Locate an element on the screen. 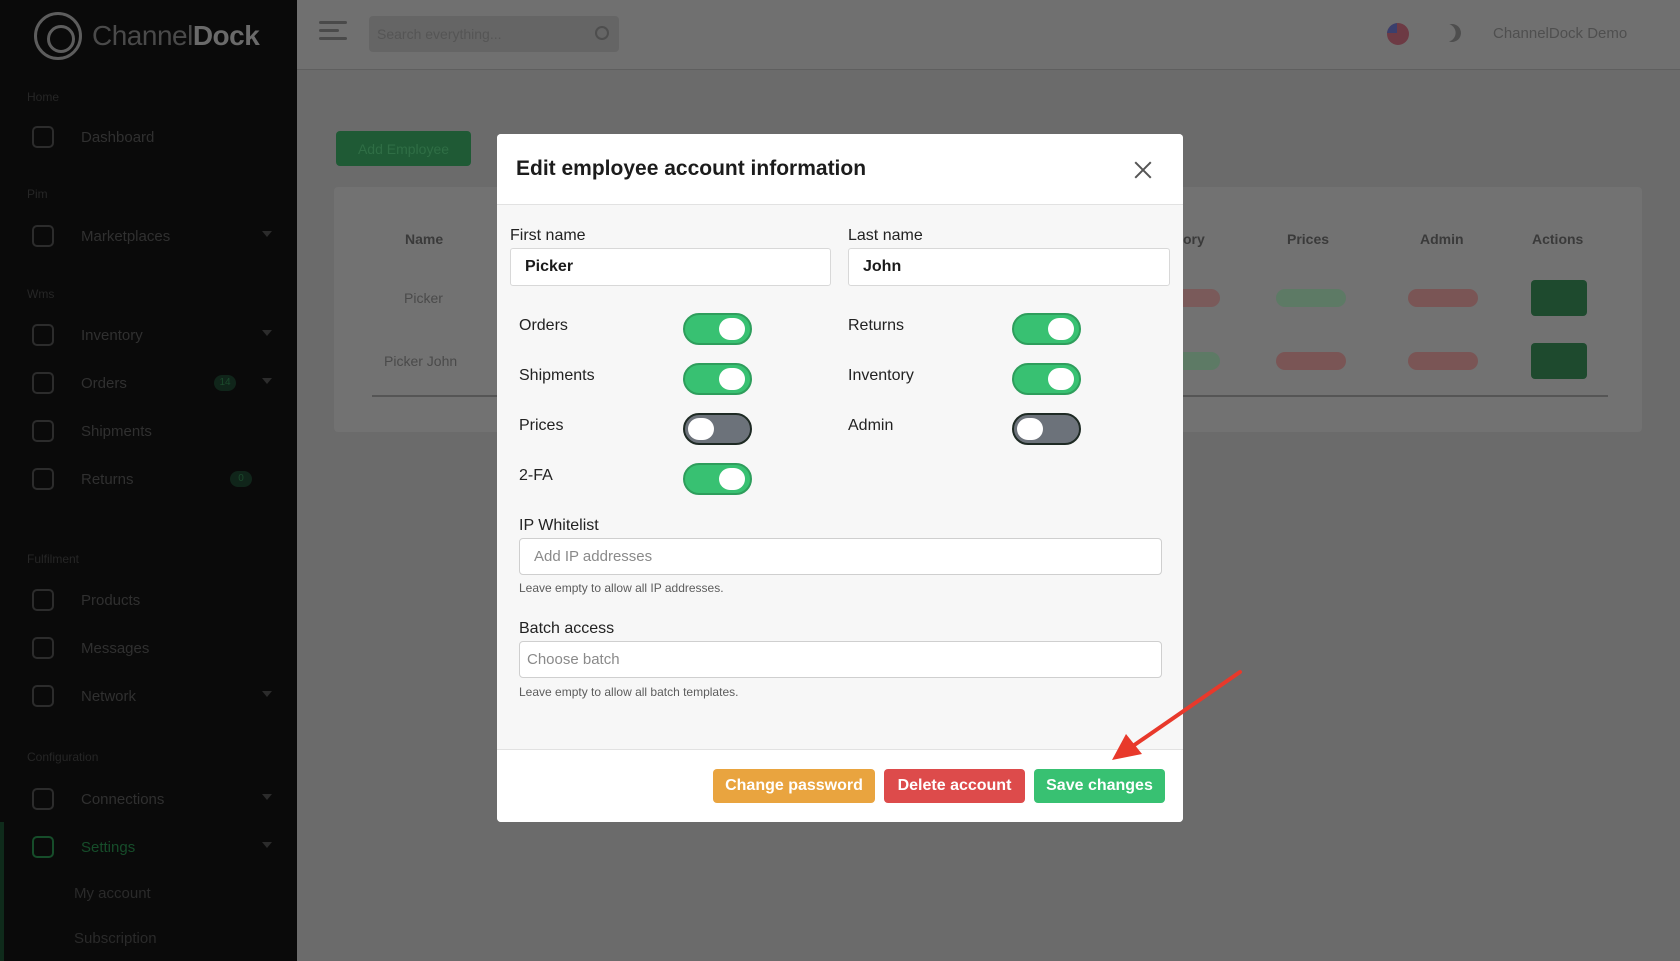 The image size is (1680, 961). column-header-inventory: ory is located at coordinates (1194, 239).